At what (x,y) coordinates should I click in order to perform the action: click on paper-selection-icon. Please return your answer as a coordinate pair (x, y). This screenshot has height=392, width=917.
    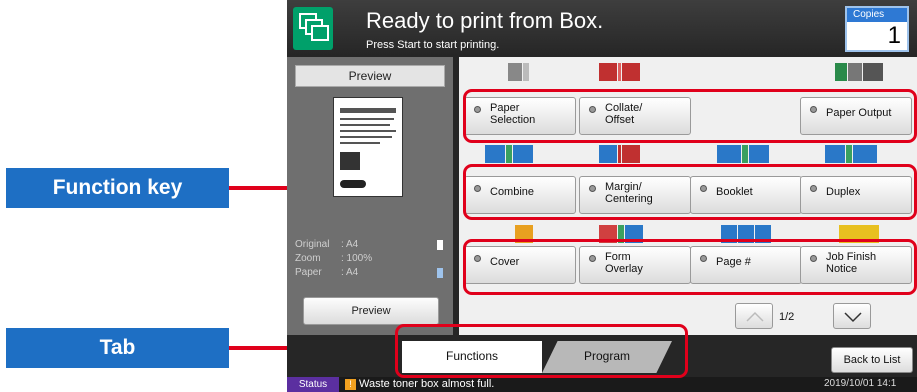
    Looking at the image, I should click on (519, 72).